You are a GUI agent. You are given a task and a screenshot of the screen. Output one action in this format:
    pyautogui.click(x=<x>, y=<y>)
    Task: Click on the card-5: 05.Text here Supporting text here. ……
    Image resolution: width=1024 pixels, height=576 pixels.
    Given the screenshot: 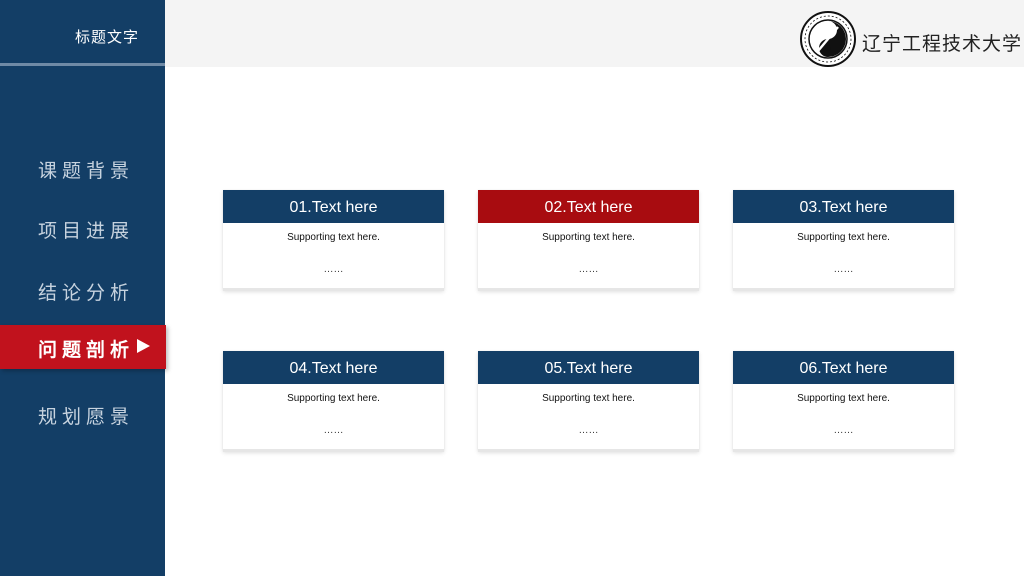 What is the action you would take?
    pyautogui.click(x=588, y=401)
    